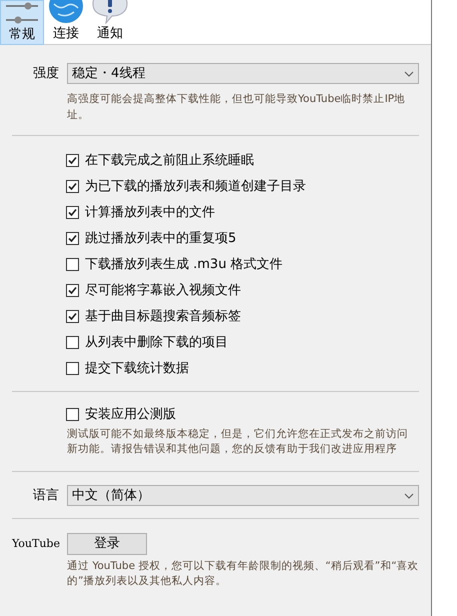 The width and height of the screenshot is (457, 616). What do you see at coordinates (35, 544) in the screenshot?
I see `field-label: YouTube` at bounding box center [35, 544].